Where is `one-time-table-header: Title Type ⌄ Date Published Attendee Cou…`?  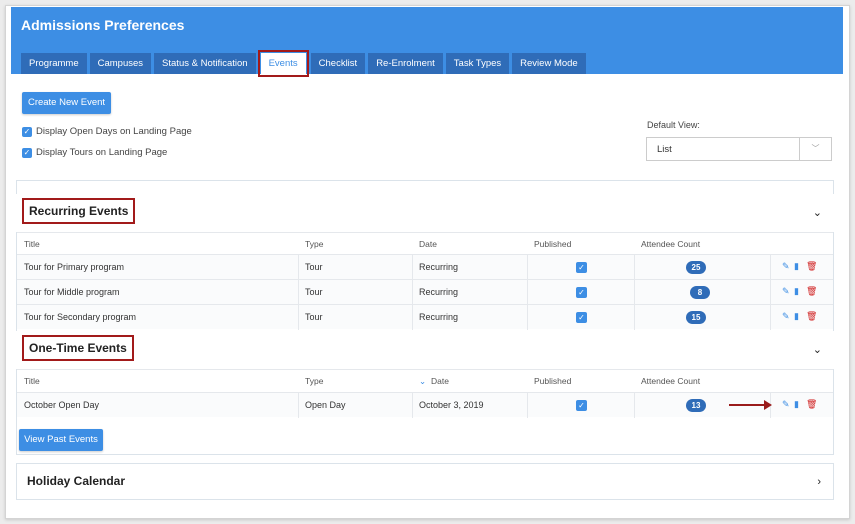
one-time-table-header: Title Type ⌄ Date Published Attendee Cou… is located at coordinates (425, 380).